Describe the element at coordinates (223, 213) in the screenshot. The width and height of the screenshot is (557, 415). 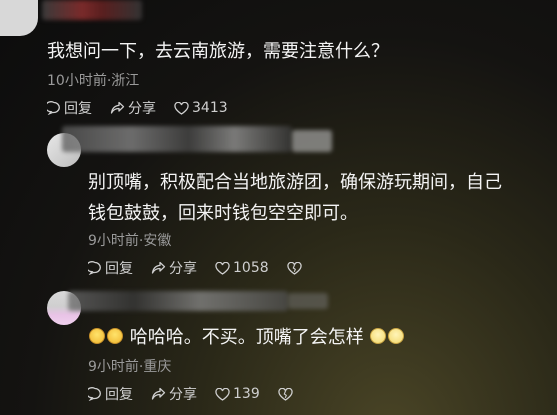
I see `comment-text-line-2: 钱包鼓鼓，回来时钱包空空即可。` at that location.